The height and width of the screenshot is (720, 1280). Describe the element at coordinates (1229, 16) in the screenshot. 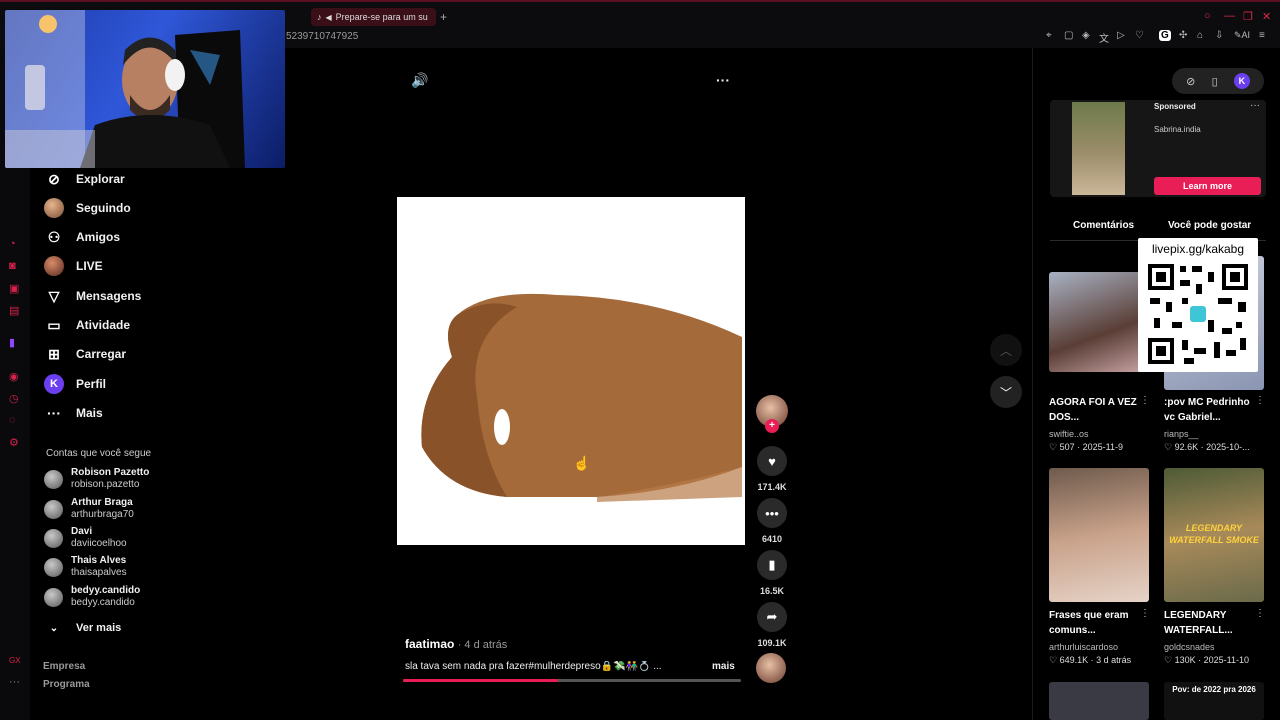

I see `minimize-icon: —` at that location.